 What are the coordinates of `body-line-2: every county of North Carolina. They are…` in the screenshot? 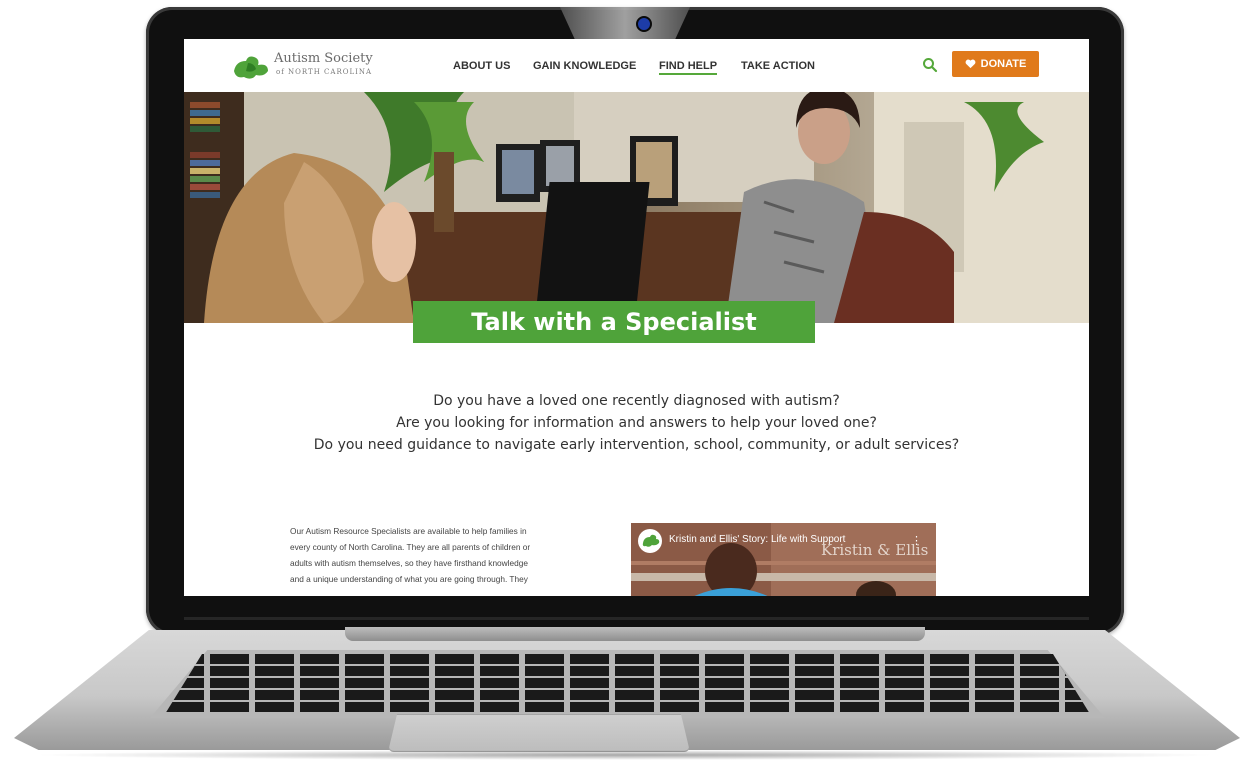 It's located at (410, 547).